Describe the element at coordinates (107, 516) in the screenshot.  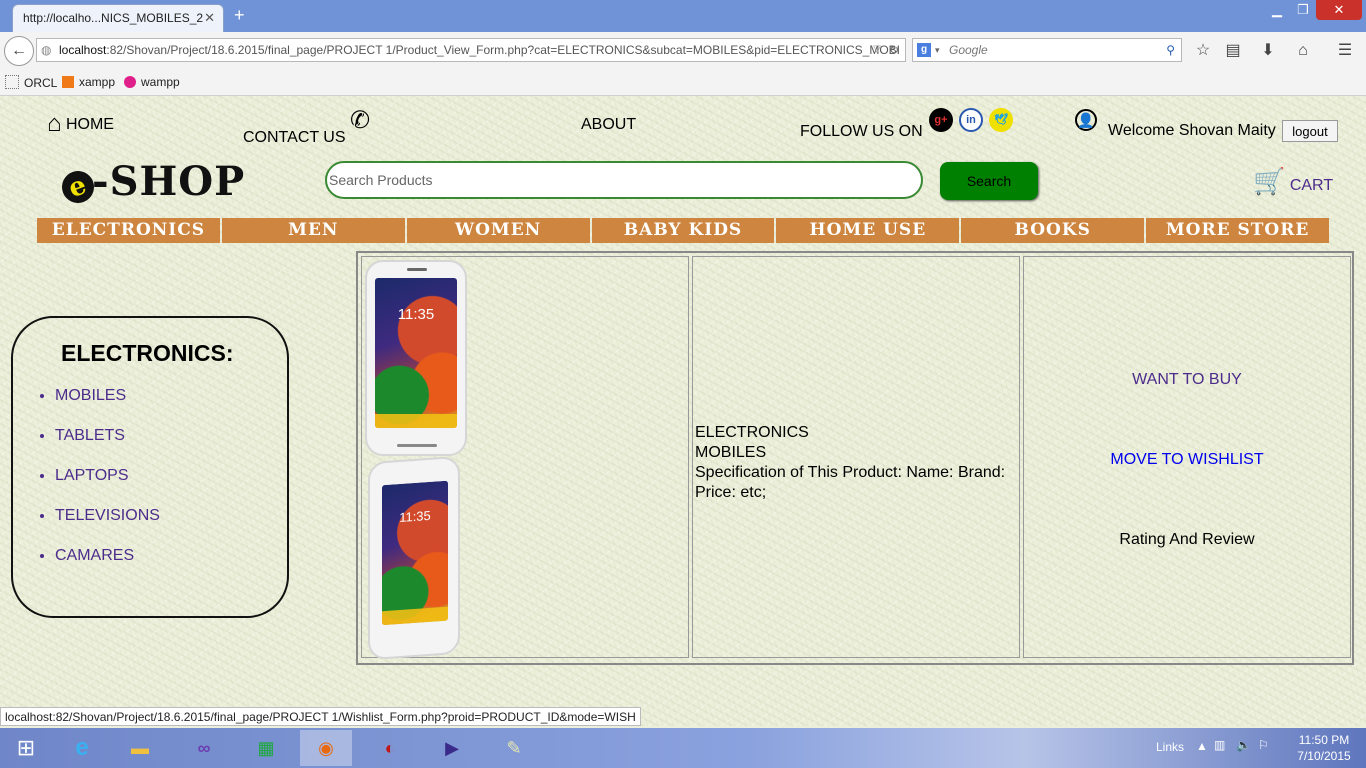
I see `sidebar-item-televisions: TELEVISIONS` at that location.